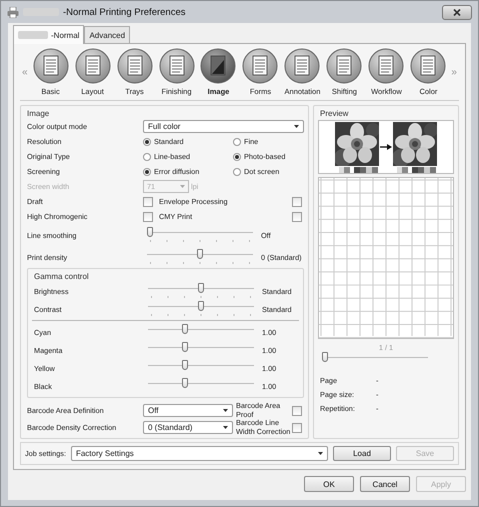 The height and width of the screenshot is (507, 479). Describe the element at coordinates (362, 453) in the screenshot. I see `job-button: Load` at that location.